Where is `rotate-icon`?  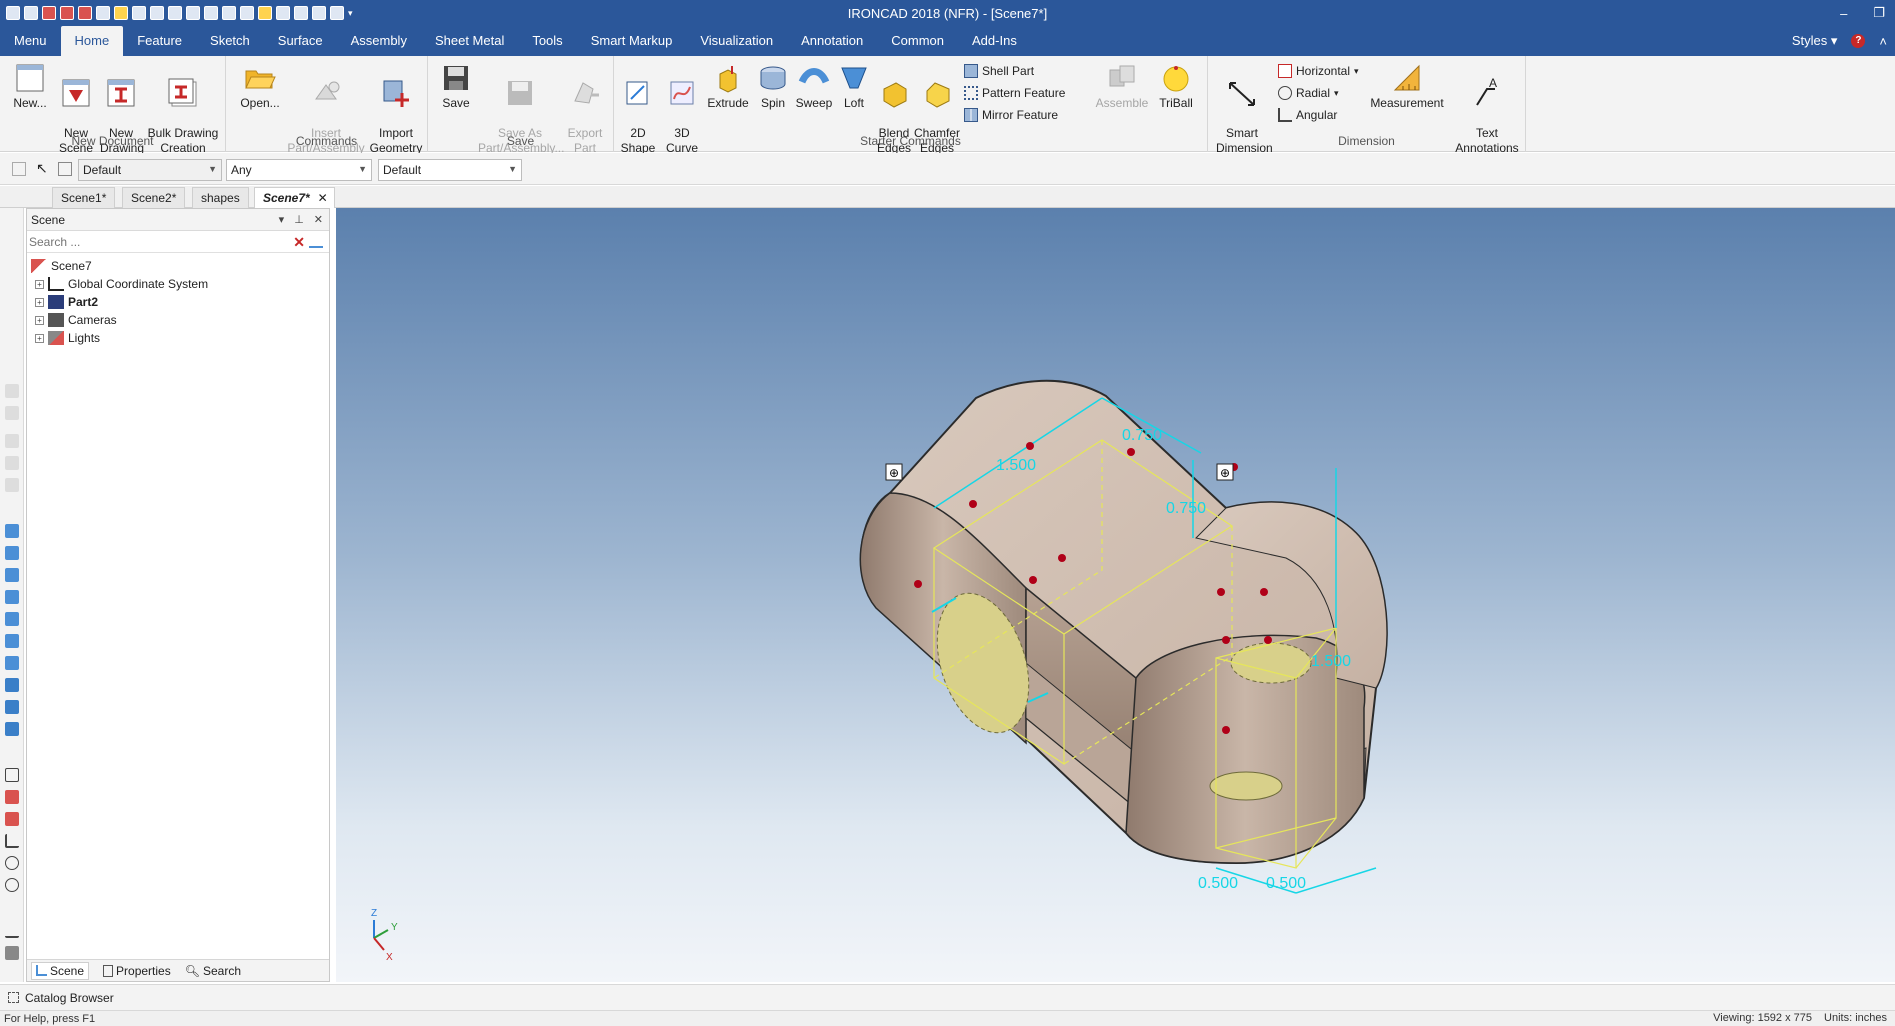
rotate-icon is located at coordinates (12, 863).